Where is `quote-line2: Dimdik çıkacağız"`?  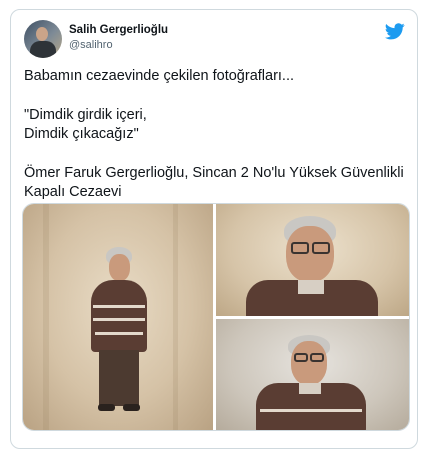
quote-line2: Dimdik çıkacağız" is located at coordinates (81, 134).